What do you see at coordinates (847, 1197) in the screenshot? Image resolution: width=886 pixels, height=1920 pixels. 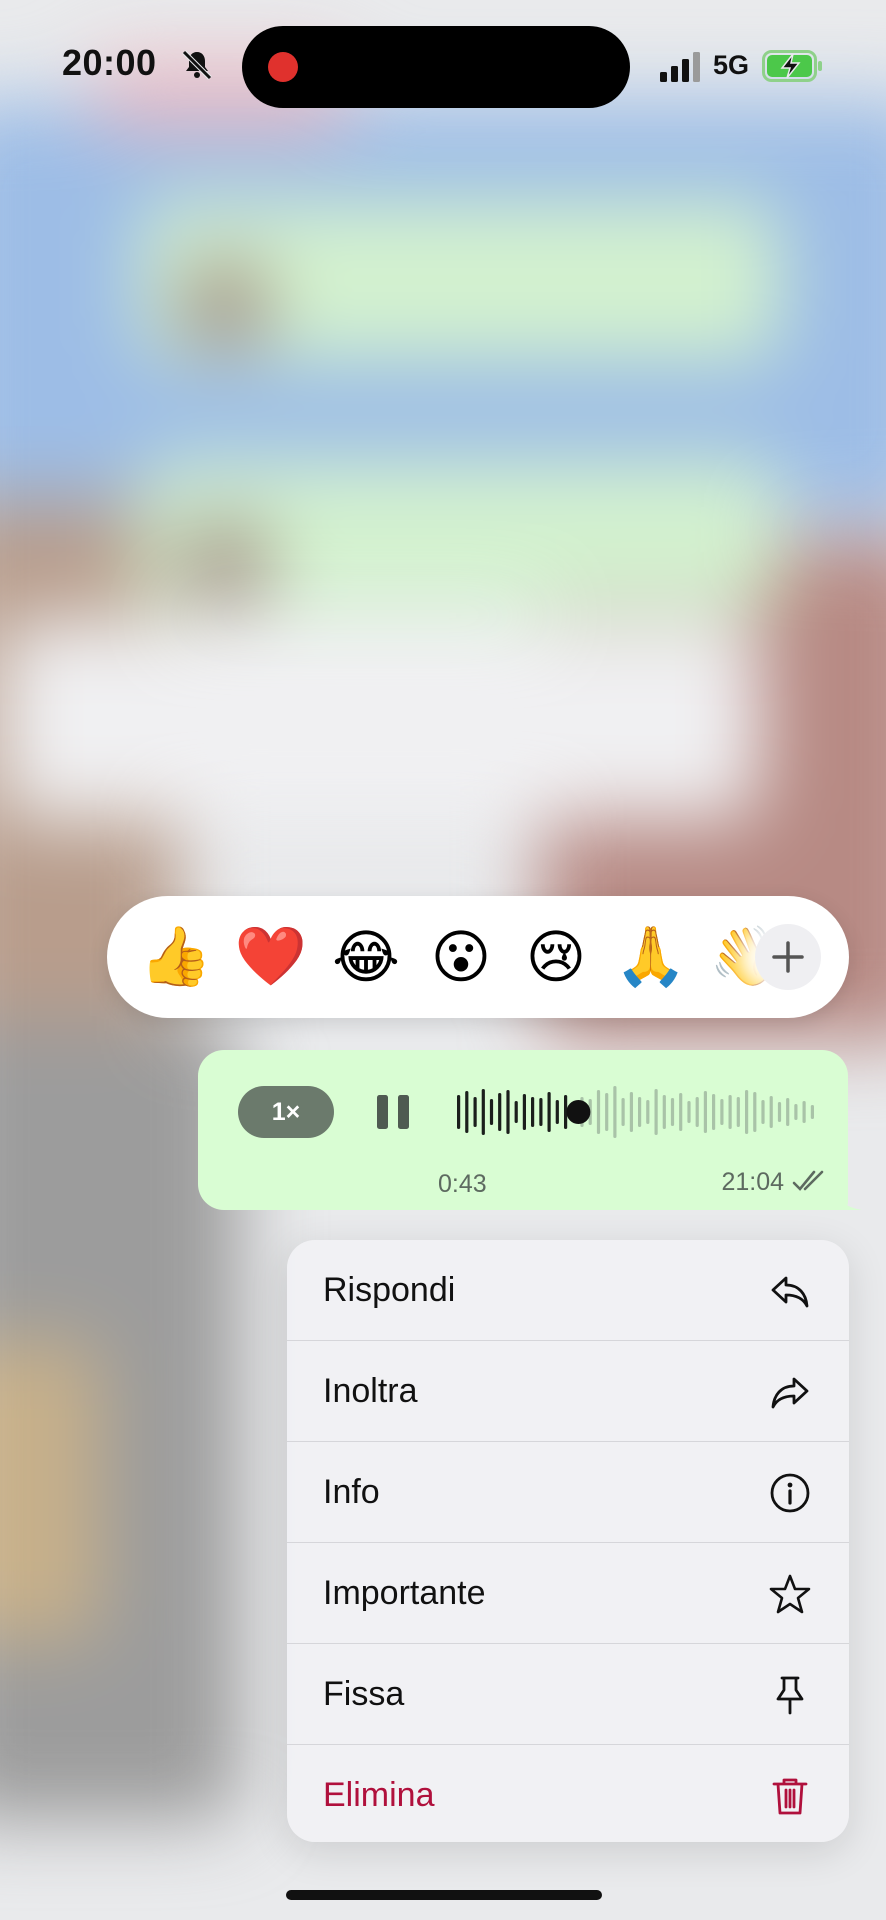 I see `bubble-tail` at bounding box center [847, 1197].